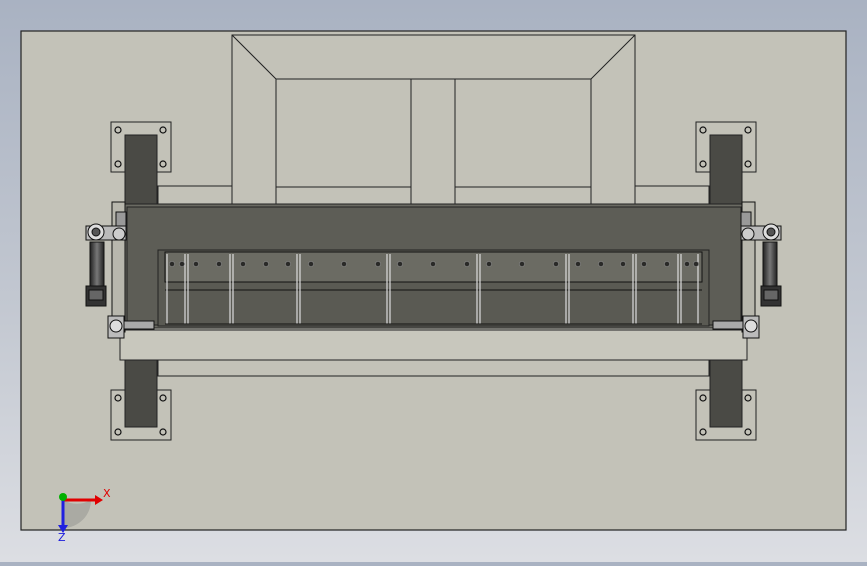  What do you see at coordinates (107, 493) in the screenshot?
I see `x-axis-label: X` at bounding box center [107, 493].